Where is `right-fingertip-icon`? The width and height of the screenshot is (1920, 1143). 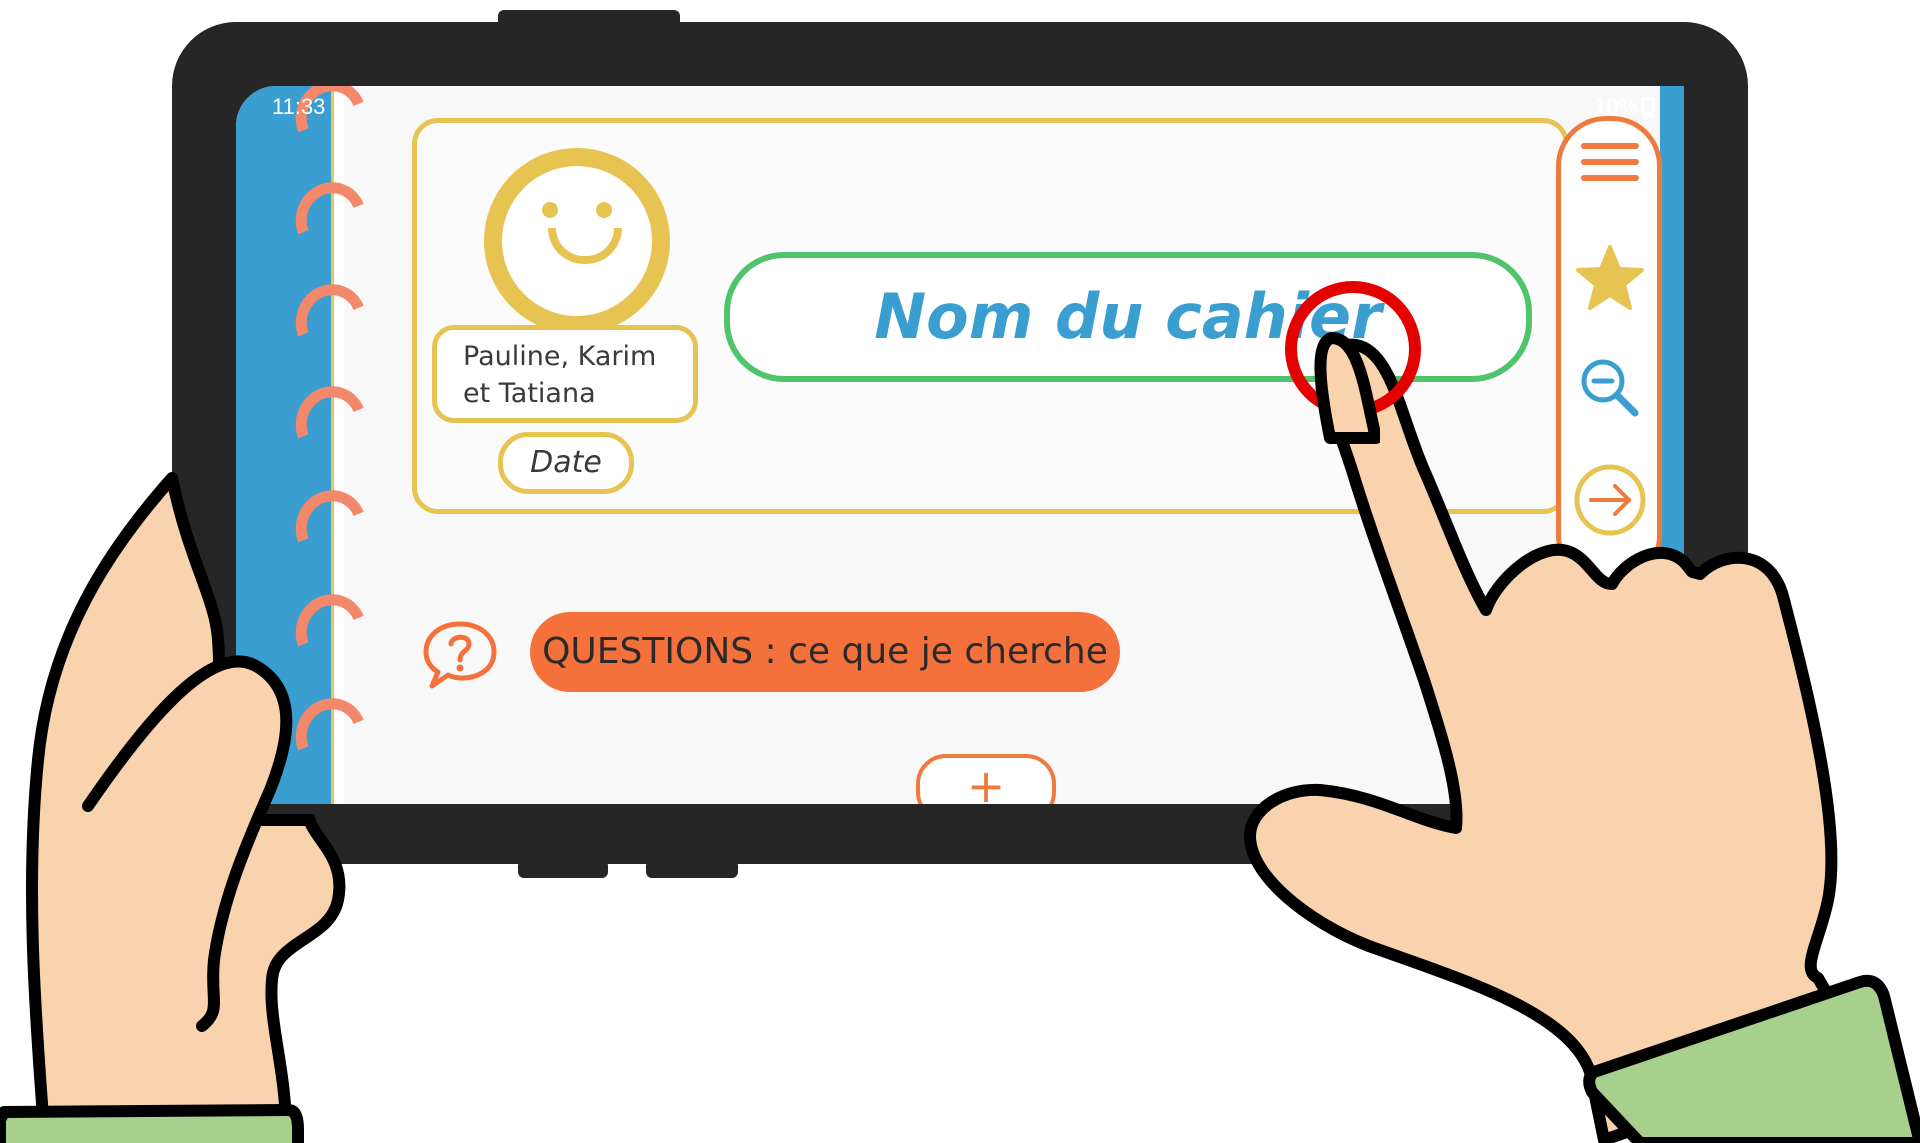
right-fingertip-icon is located at coordinates (1347, 388).